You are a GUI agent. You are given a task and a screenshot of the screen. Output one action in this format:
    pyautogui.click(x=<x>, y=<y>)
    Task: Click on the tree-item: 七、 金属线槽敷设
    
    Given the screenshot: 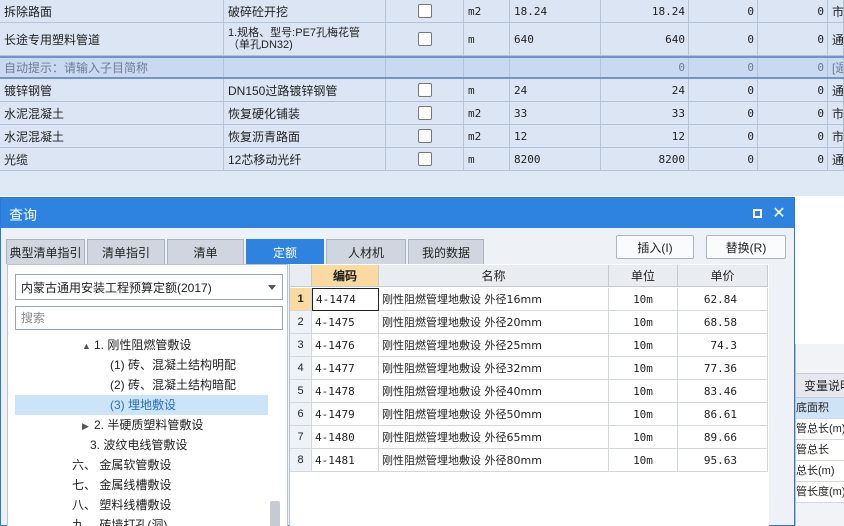 What is the action you would take?
    pyautogui.click(x=121, y=485)
    